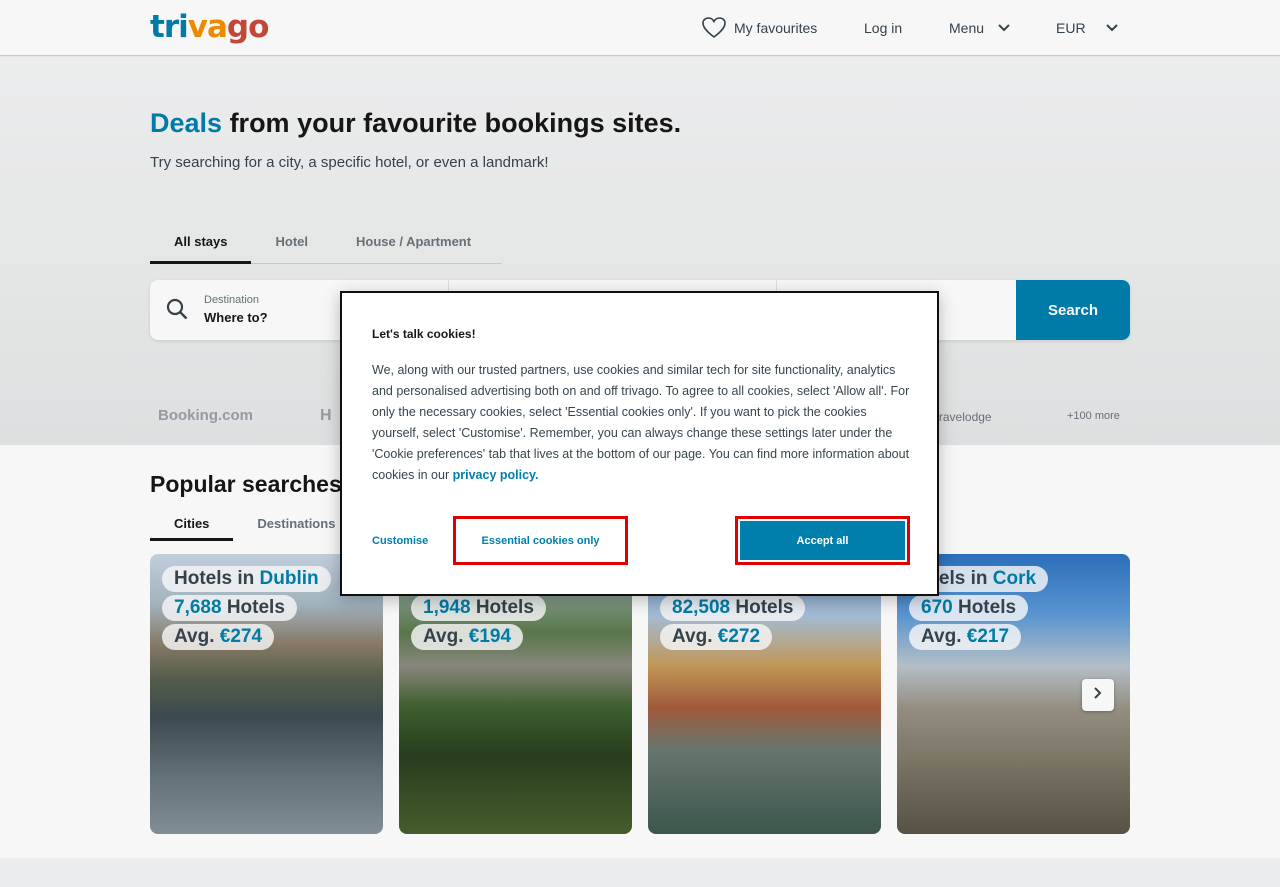 This screenshot has height=887, width=1280. Describe the element at coordinates (424, 334) in the screenshot. I see `dialog-title: Let's talk cookies!` at that location.